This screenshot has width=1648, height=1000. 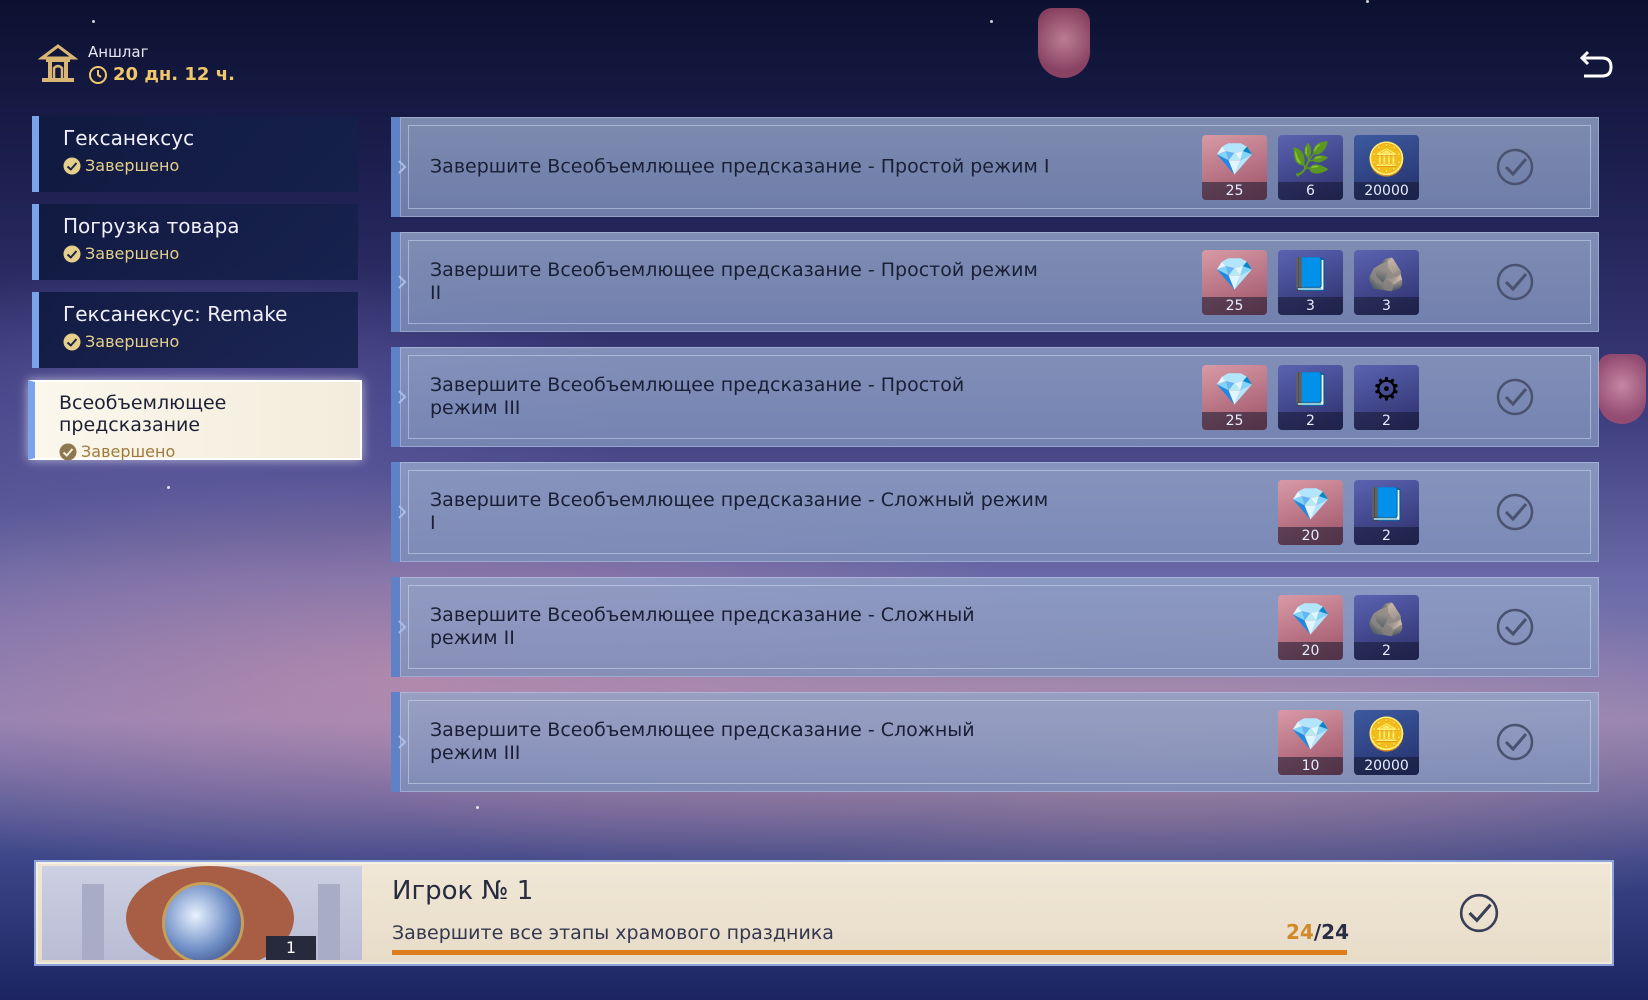 I want to click on reward-list: 💎 20 📘 2, so click(x=1348, y=512).